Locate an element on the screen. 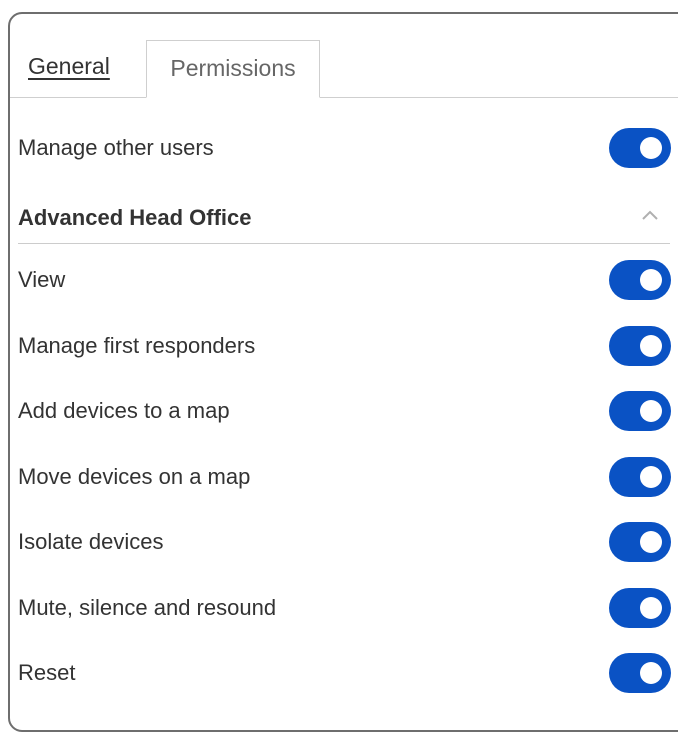  section-title: Advanced Head Office is located at coordinates (135, 217).